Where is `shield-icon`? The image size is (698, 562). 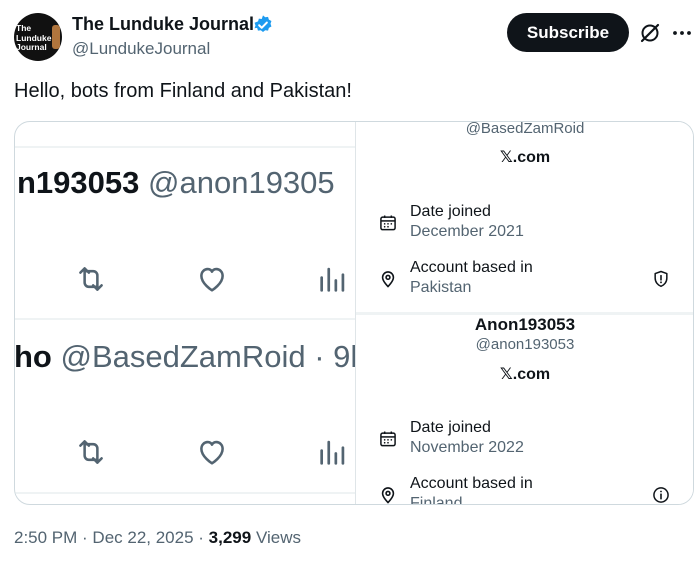
shield-icon is located at coordinates (661, 279).